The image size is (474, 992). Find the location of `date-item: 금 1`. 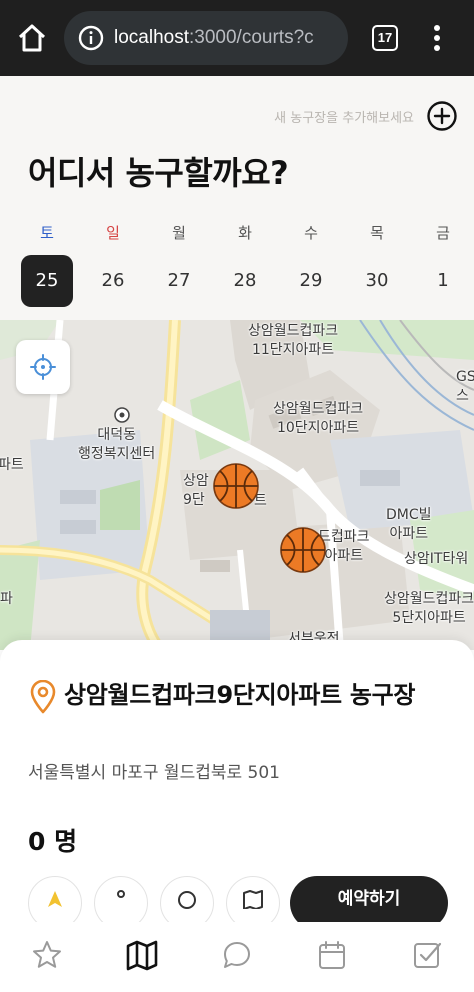

date-item: 금 1 is located at coordinates (443, 262).